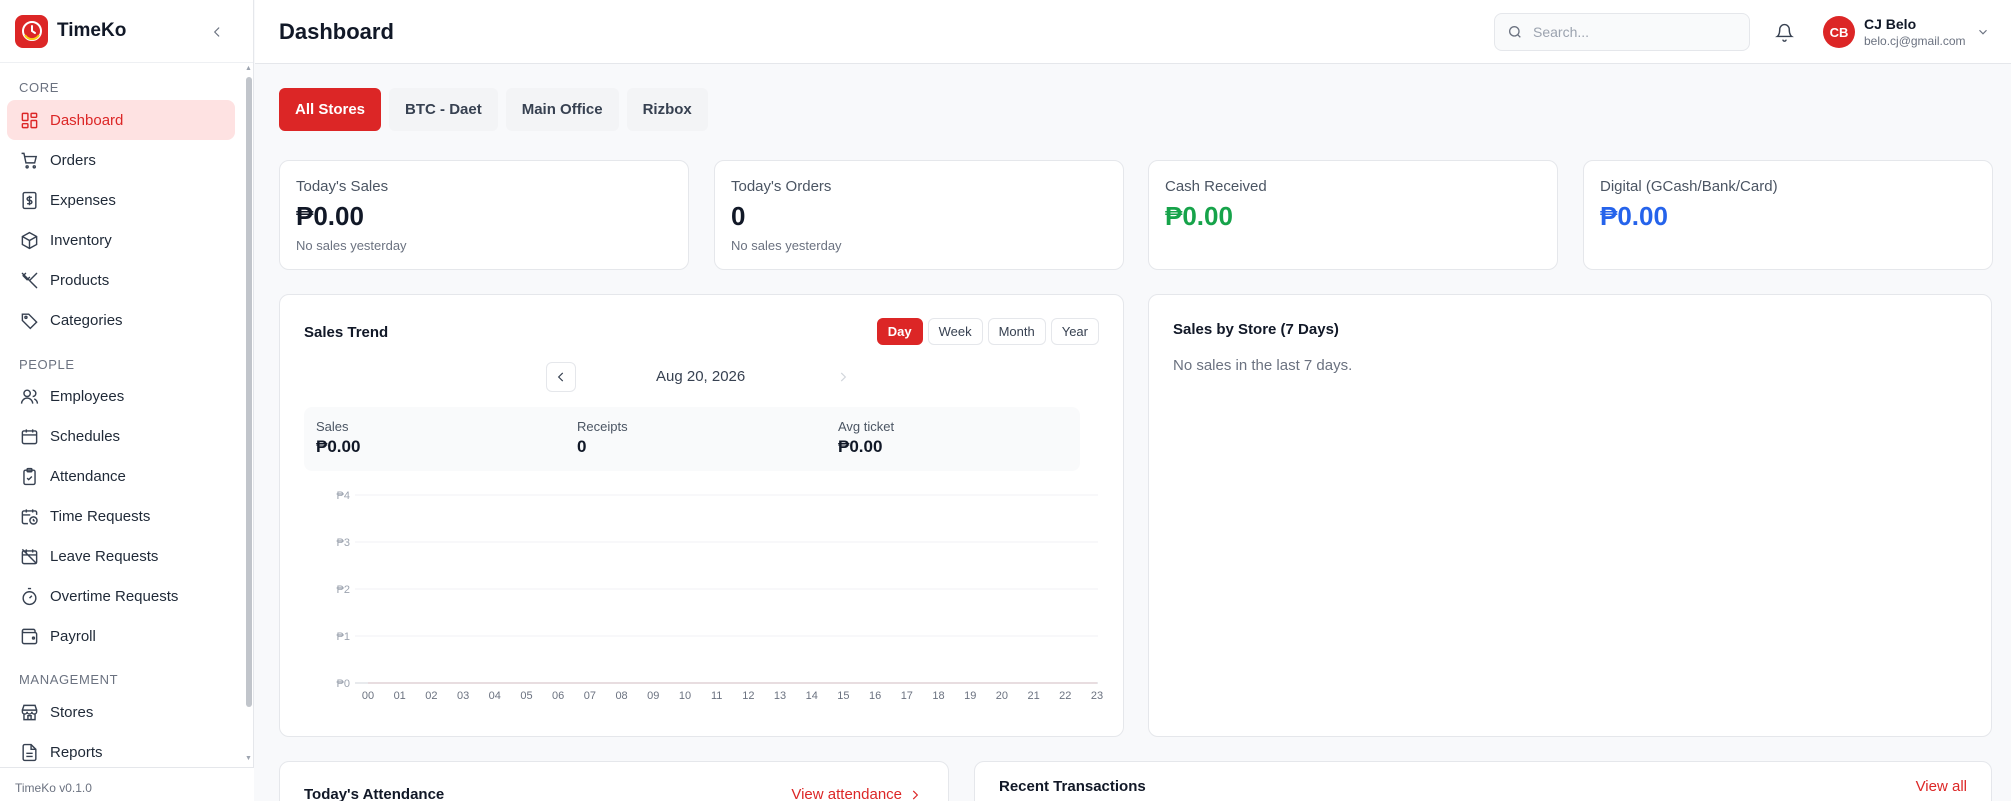  What do you see at coordinates (463, 696) in the screenshot?
I see `x-tick-label: 03` at bounding box center [463, 696].